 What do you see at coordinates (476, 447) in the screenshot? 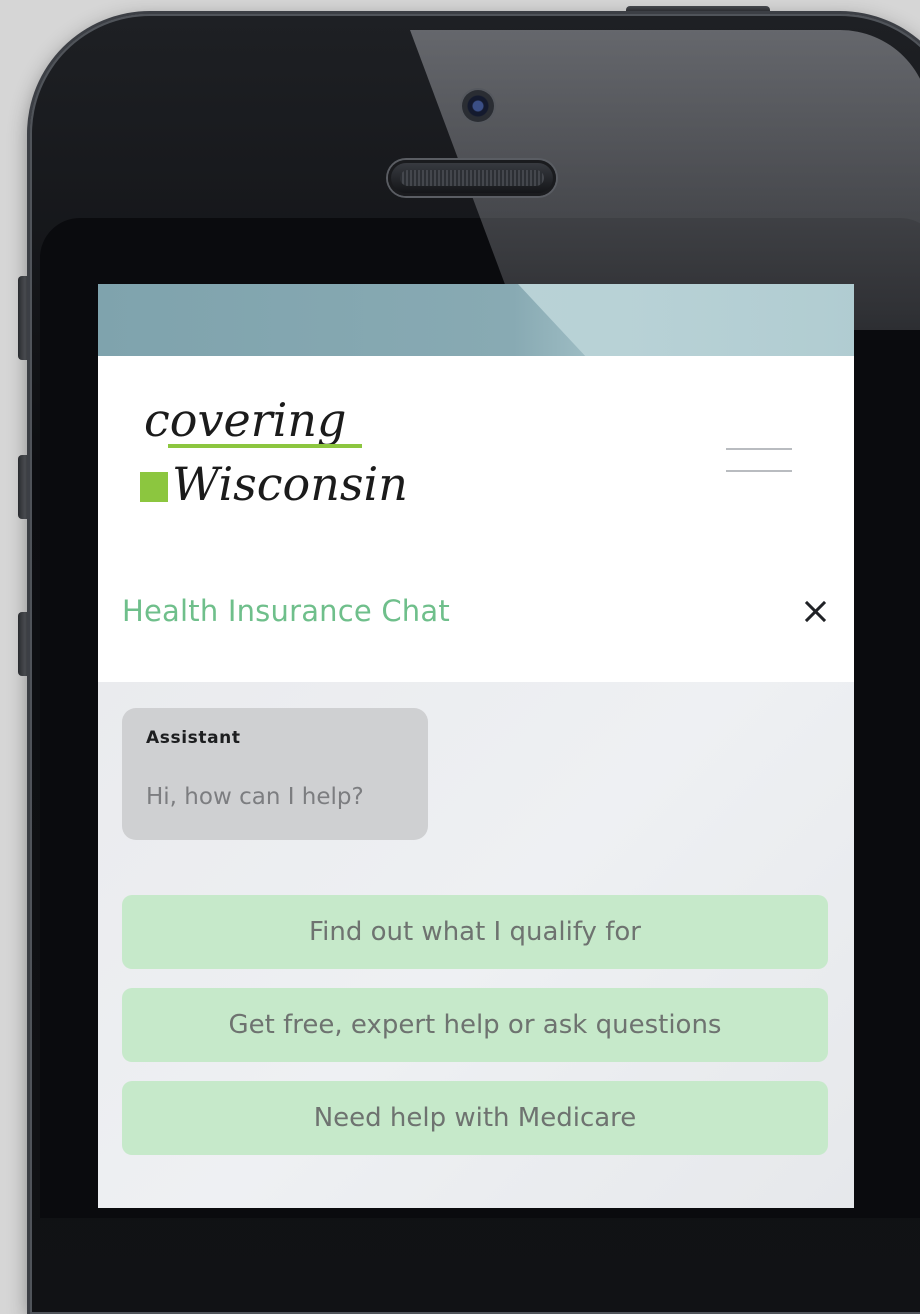
I see `site-header: covering Wisconsin` at bounding box center [476, 447].